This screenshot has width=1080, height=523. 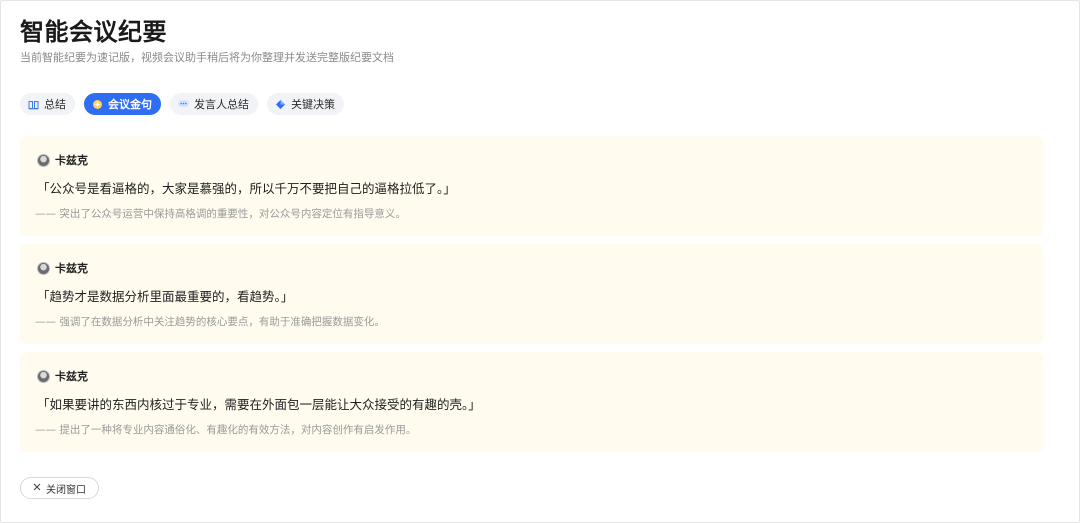 I want to click on tab-summary-label: 总结, so click(x=55, y=104).